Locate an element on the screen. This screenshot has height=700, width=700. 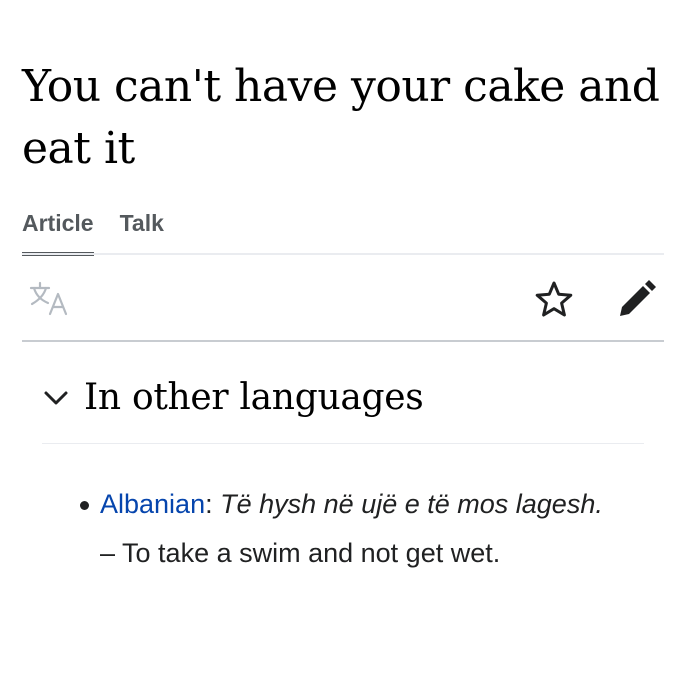
language-link-albanian: Albanian is located at coordinates (152, 504).